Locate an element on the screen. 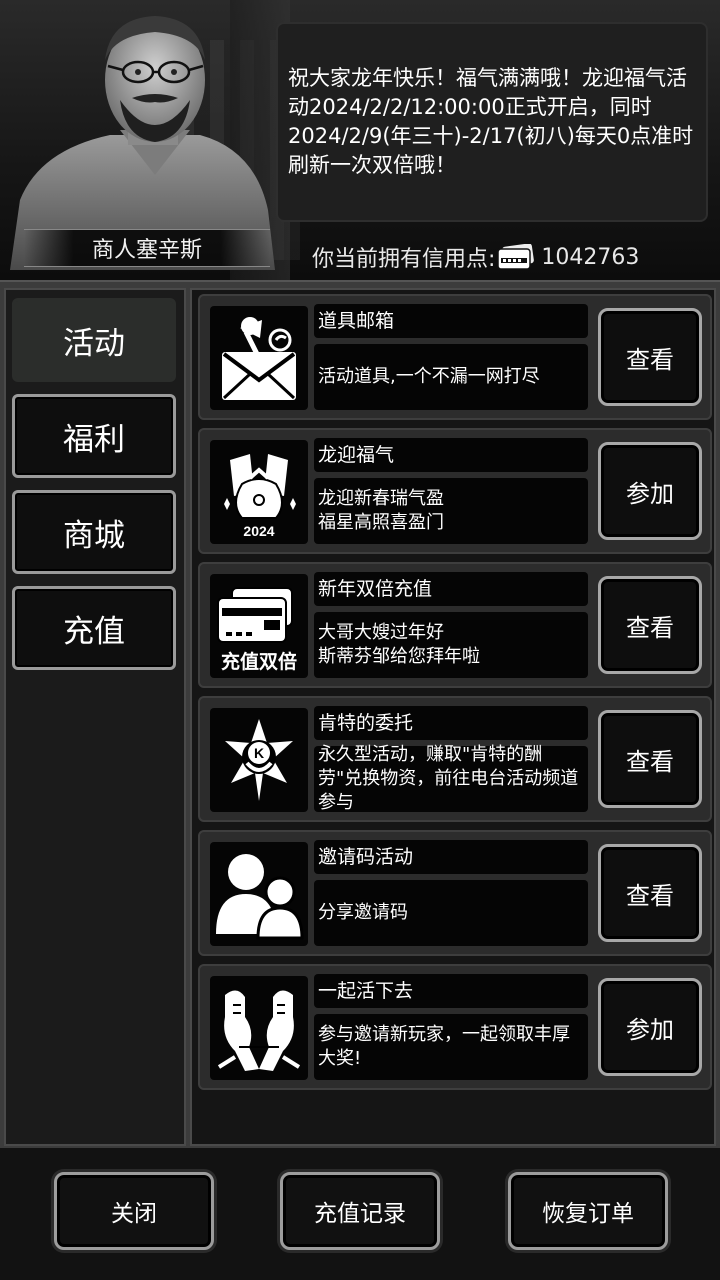 Image resolution: width=720 pixels, height=1280 pixels. npc-name-plate: 商人塞辛斯 is located at coordinates (147, 248).